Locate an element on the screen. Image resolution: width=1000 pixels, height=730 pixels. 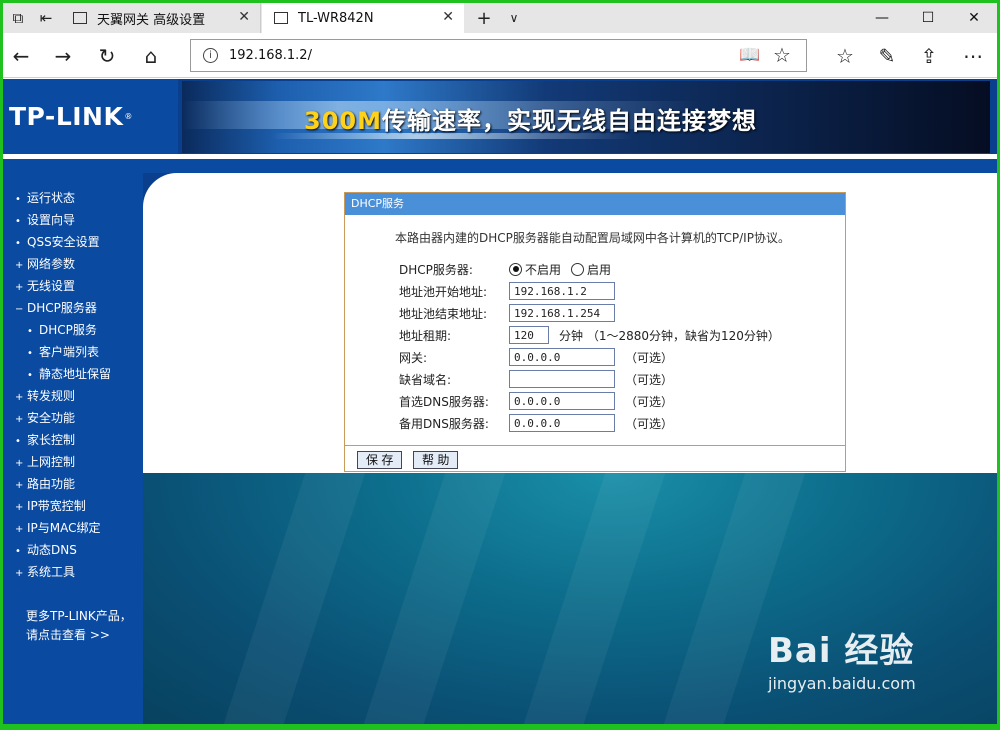
banner-slogan: 300M传输速率，实现无线自由连接梦想 is located at coordinates (530, 121).